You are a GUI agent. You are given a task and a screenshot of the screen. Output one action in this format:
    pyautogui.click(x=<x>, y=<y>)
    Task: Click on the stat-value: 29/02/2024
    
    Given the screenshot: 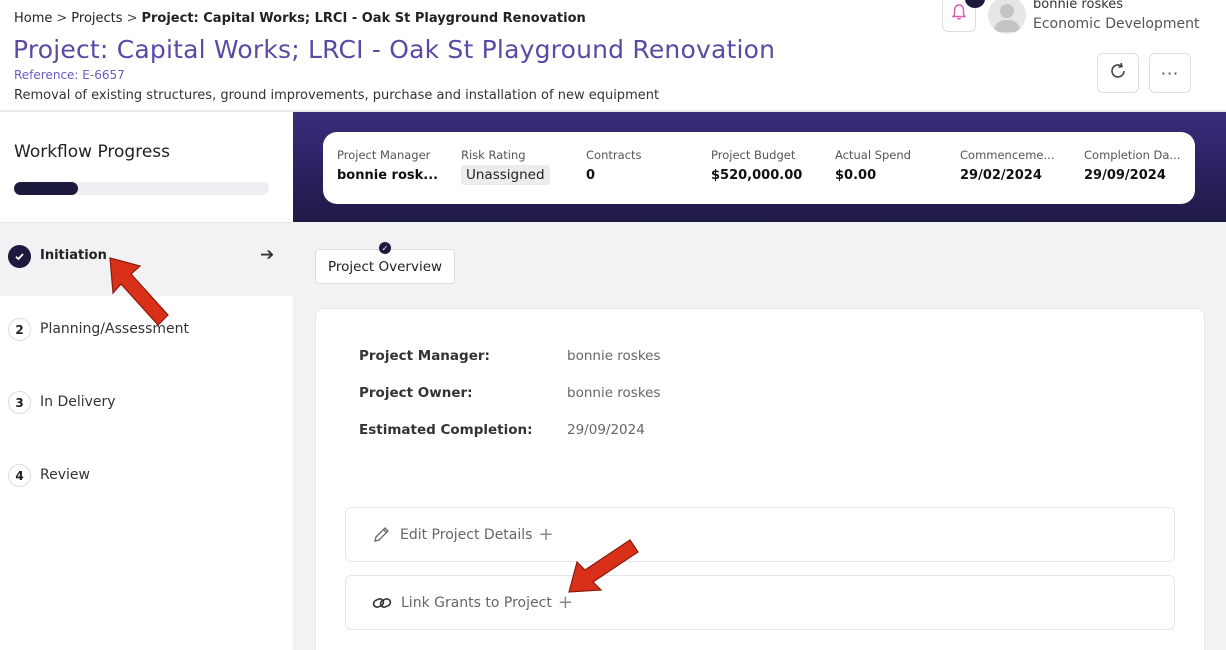 What is the action you would take?
    pyautogui.click(x=1001, y=175)
    